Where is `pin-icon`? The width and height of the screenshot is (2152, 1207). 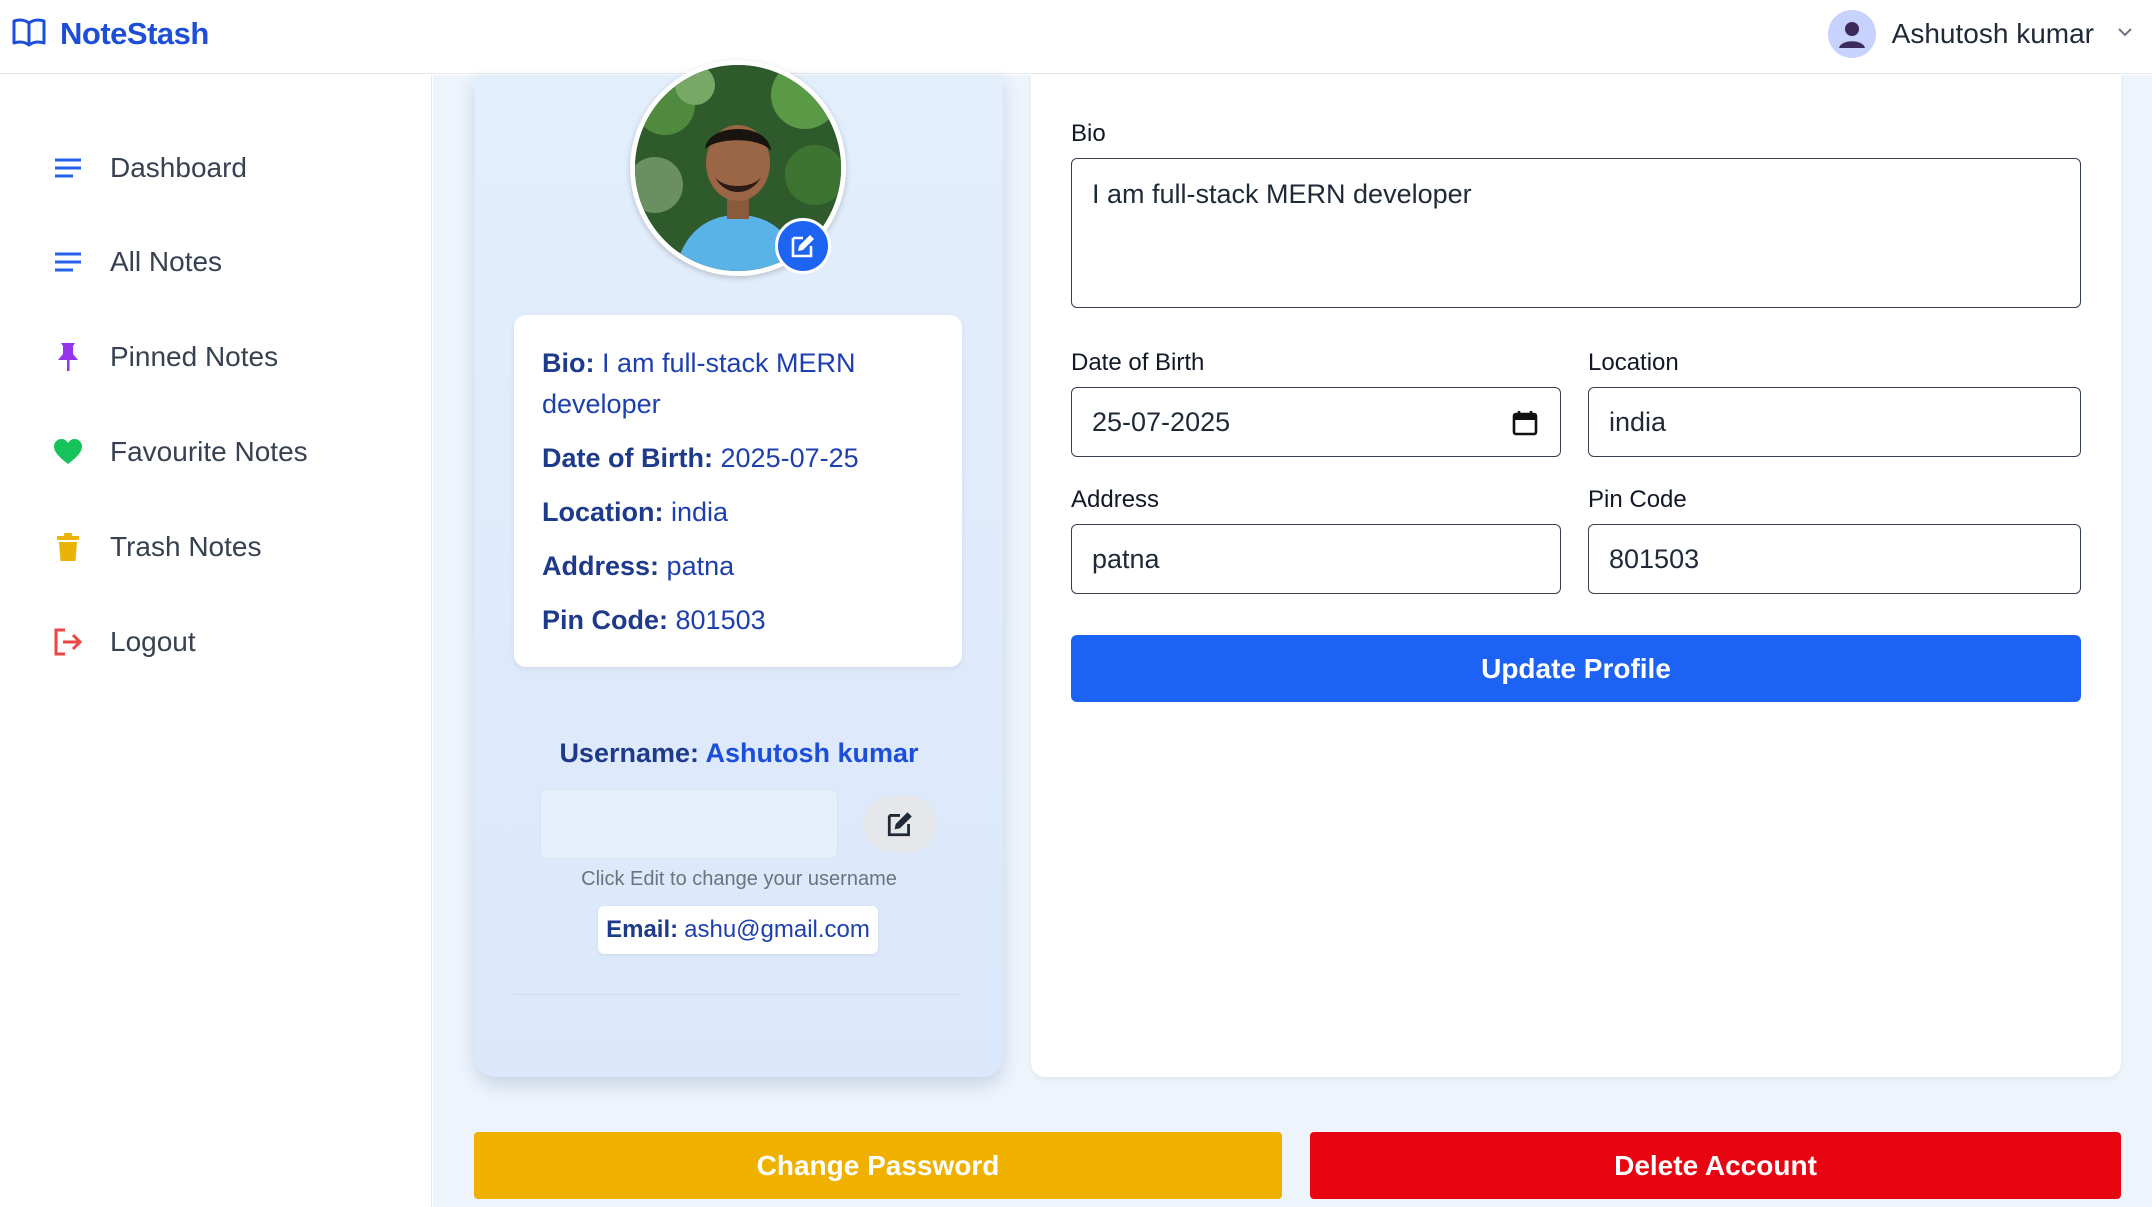 pin-icon is located at coordinates (68, 357).